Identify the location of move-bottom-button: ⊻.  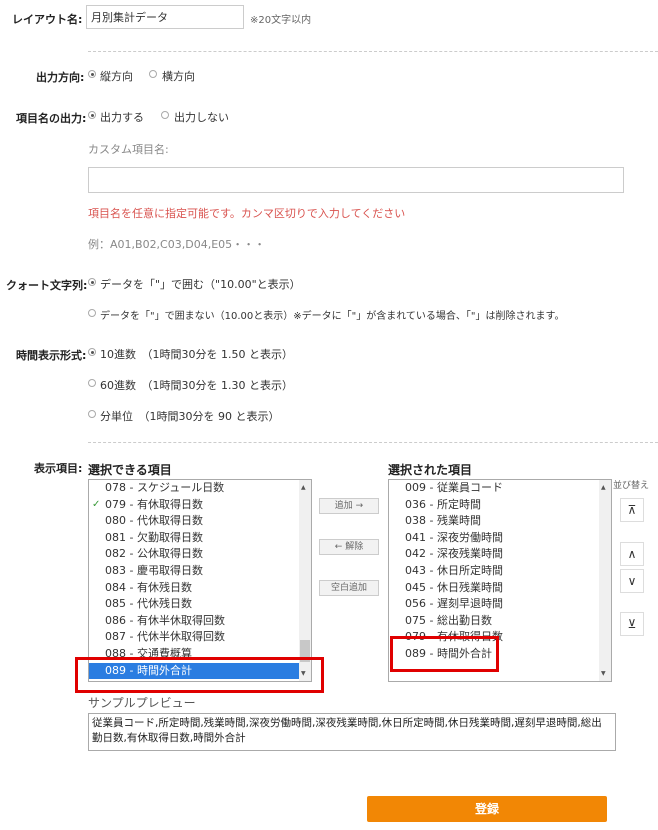
(632, 624).